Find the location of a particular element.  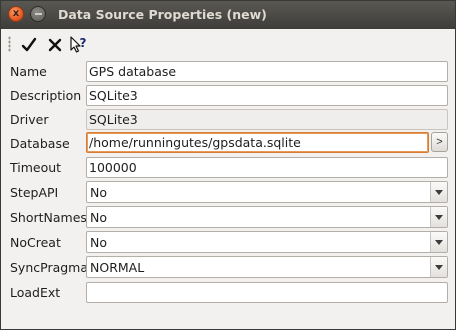

description-label: Description is located at coordinates (46, 95).